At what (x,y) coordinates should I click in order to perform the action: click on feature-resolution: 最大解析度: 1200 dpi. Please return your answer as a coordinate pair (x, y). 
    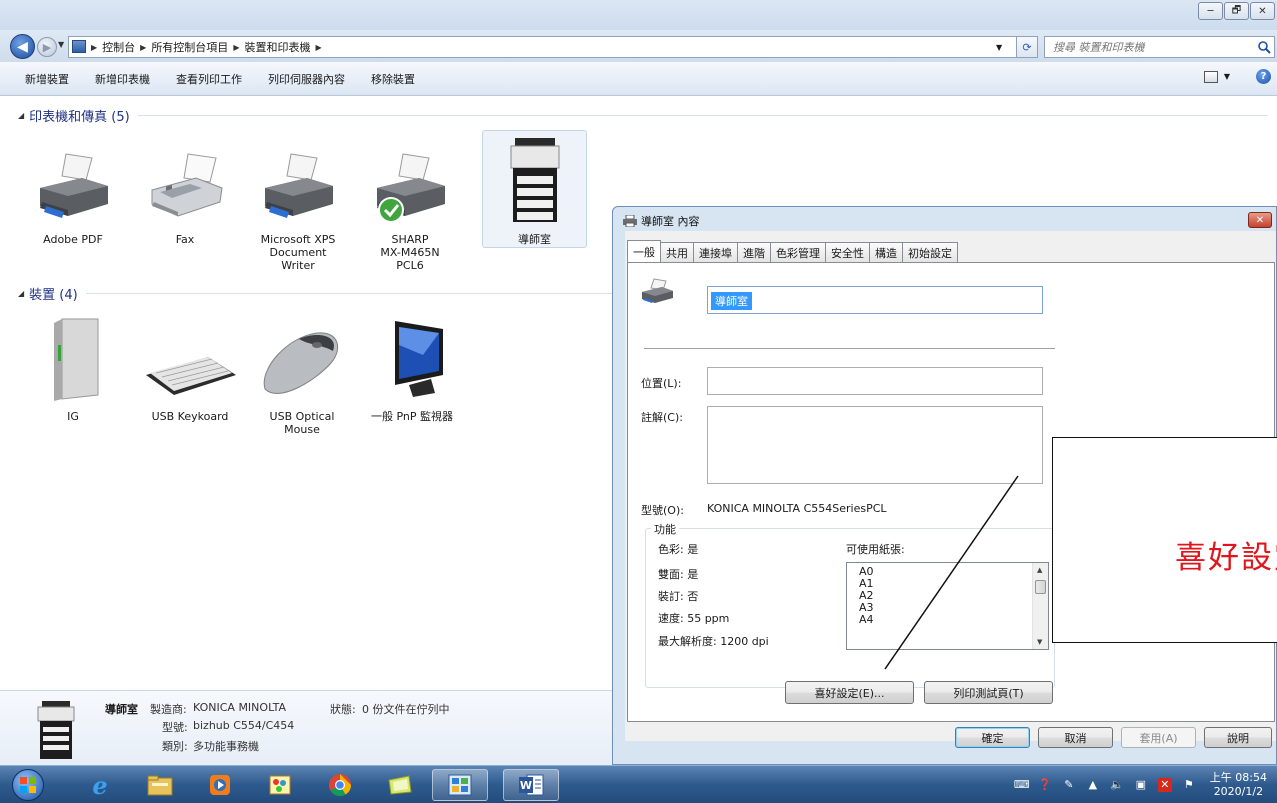
    Looking at the image, I should click on (713, 641).